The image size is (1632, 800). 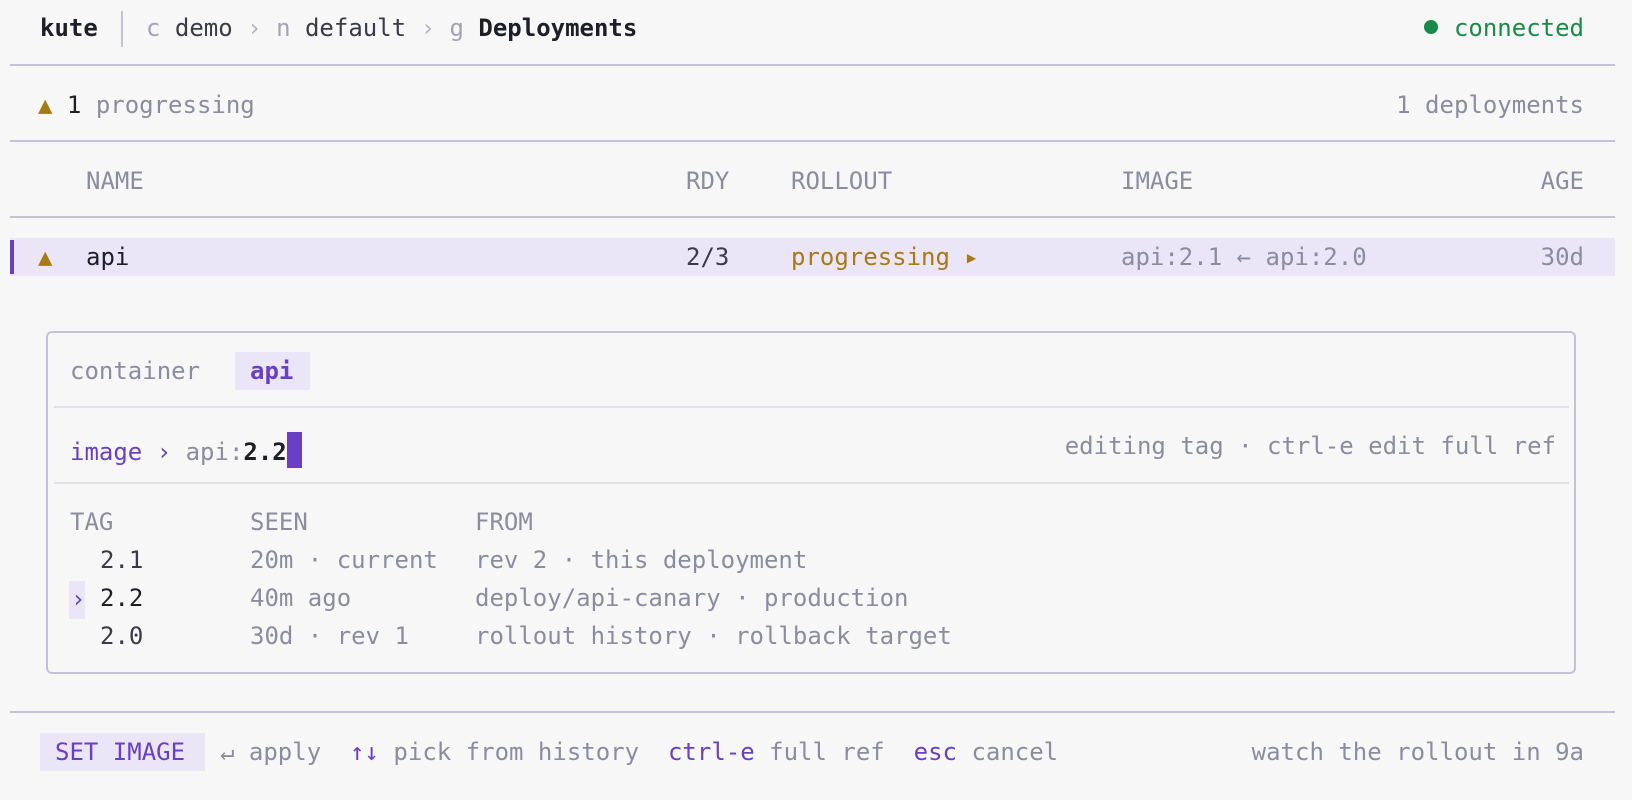 What do you see at coordinates (74, 105) in the screenshot?
I see `progressing-count: 1` at bounding box center [74, 105].